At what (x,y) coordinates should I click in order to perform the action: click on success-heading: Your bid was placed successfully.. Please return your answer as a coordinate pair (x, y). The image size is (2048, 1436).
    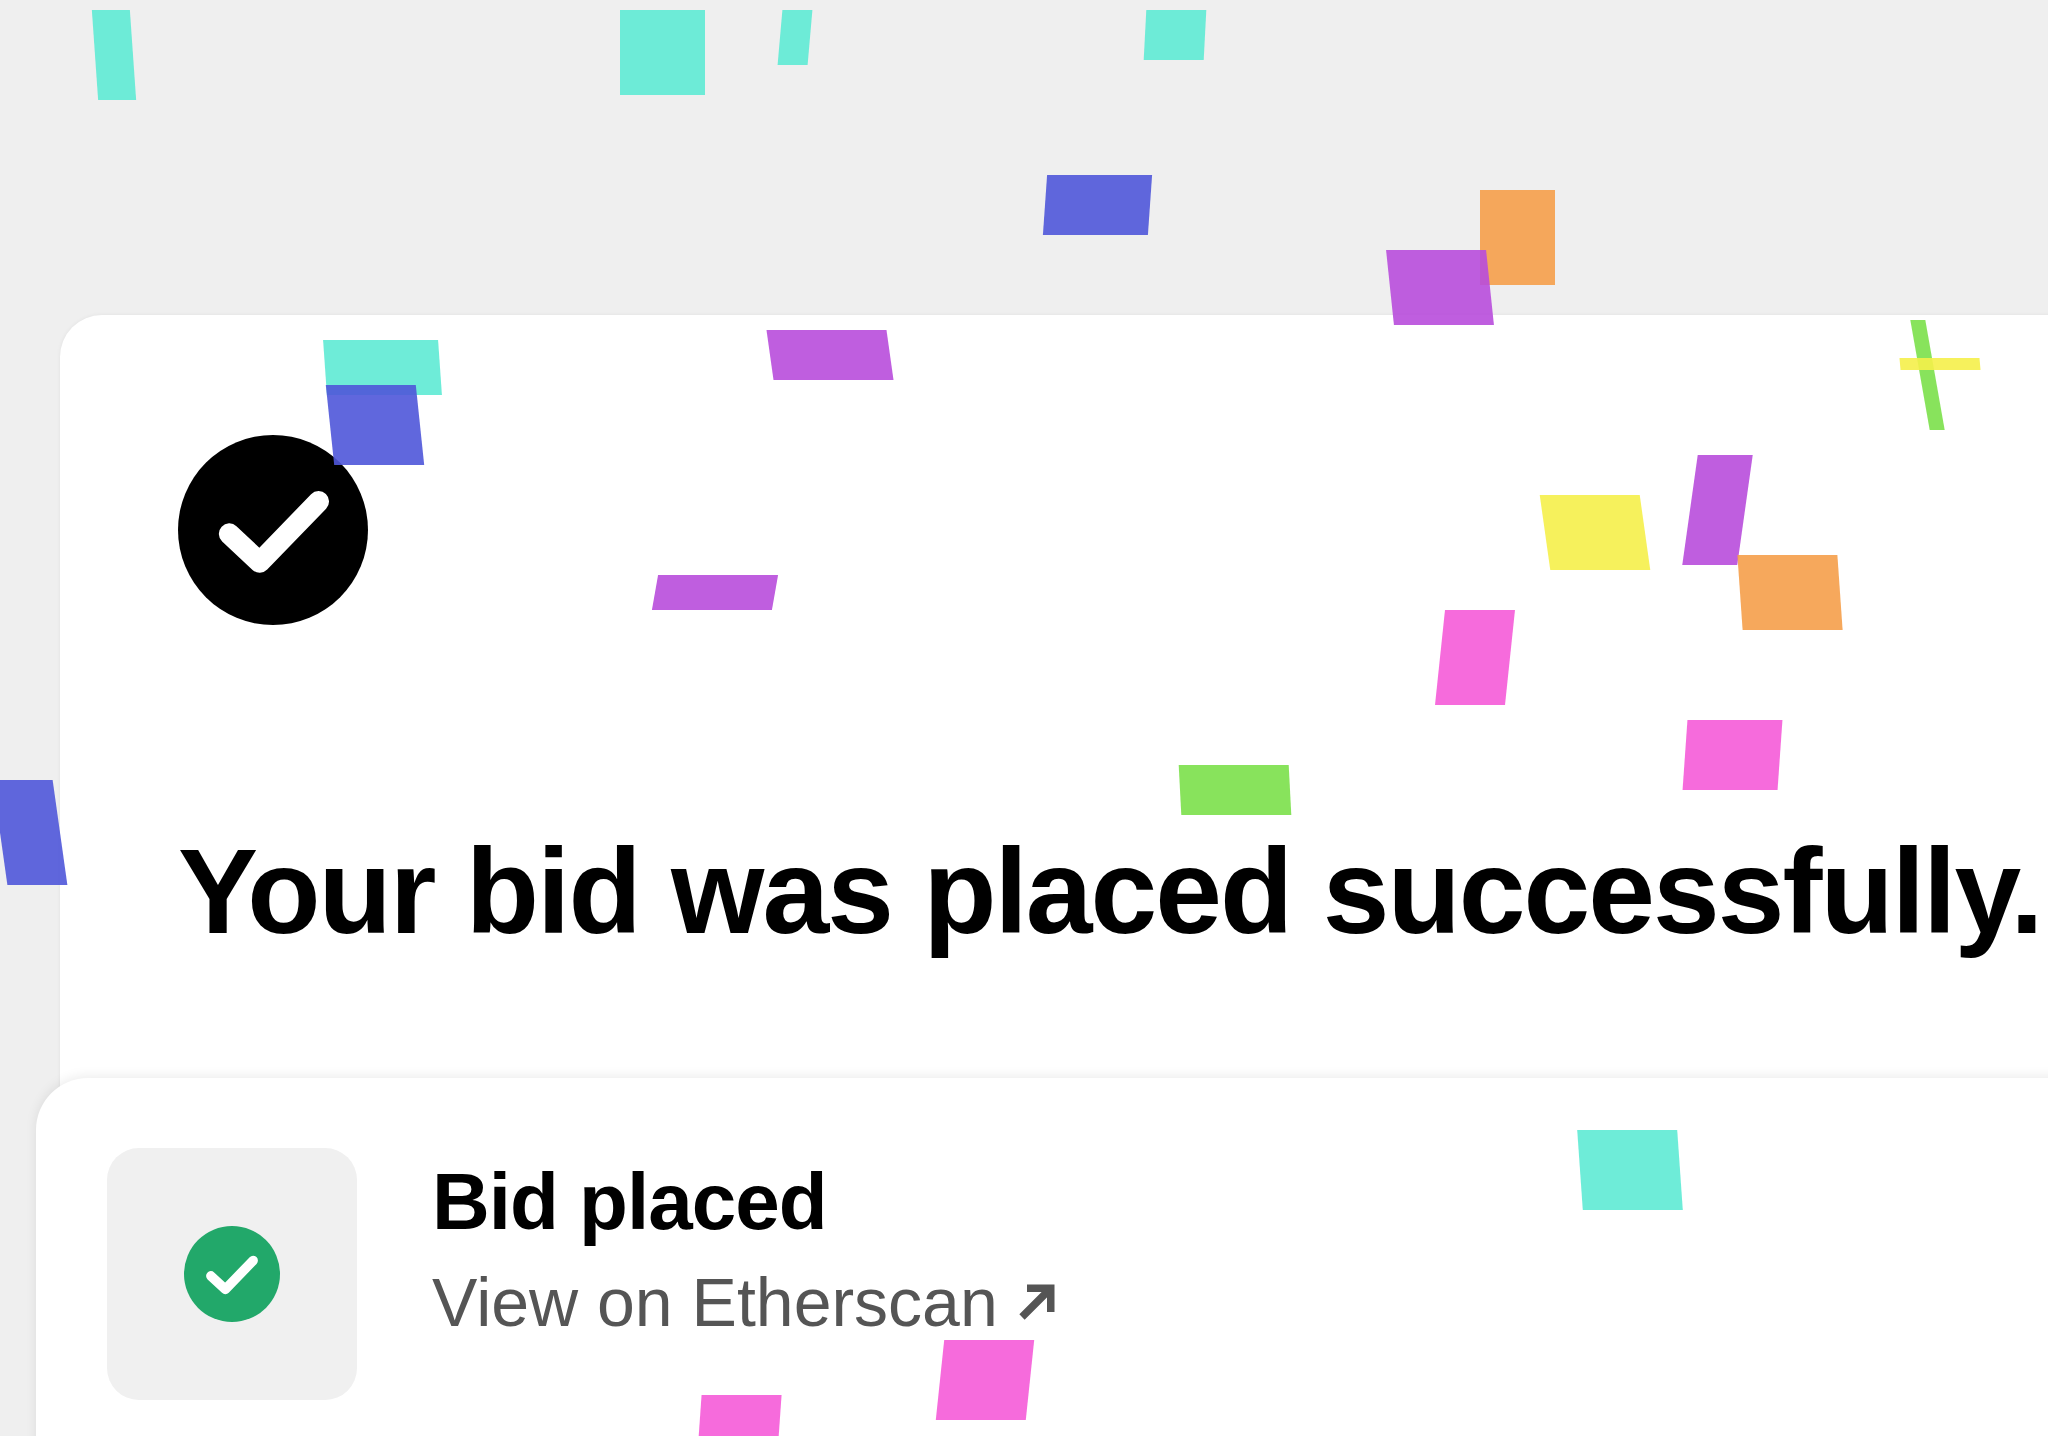
    Looking at the image, I should click on (1110, 891).